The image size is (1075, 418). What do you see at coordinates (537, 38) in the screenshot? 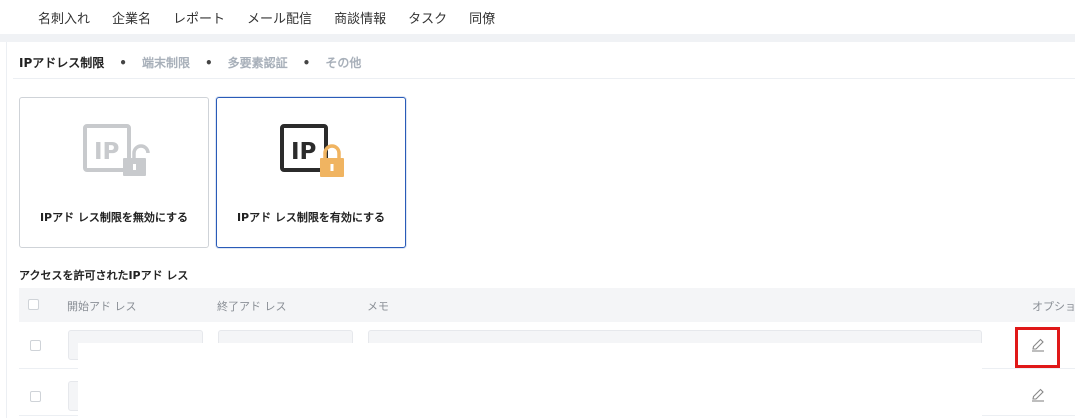
I see `header-divider` at bounding box center [537, 38].